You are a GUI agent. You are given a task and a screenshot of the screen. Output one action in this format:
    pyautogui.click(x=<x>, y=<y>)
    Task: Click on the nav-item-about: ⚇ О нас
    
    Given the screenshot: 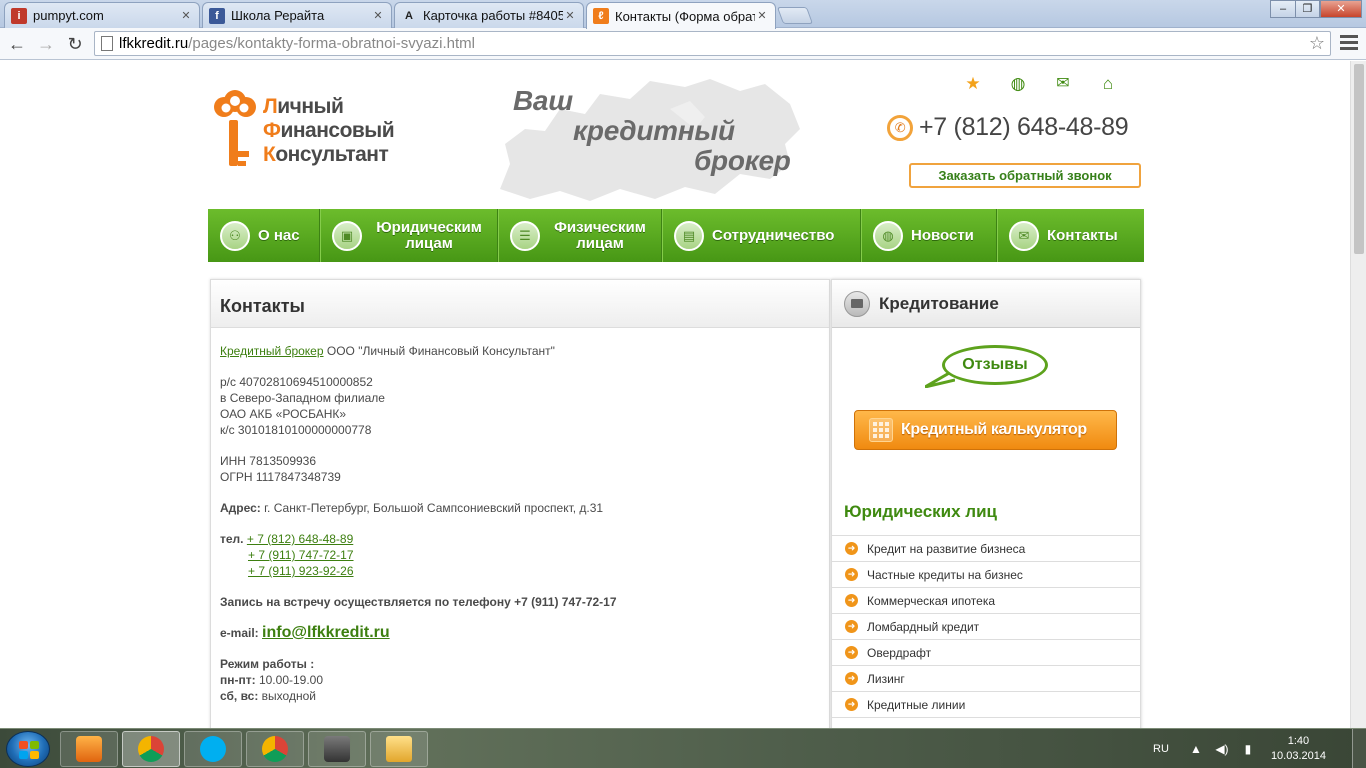 What is the action you would take?
    pyautogui.click(x=264, y=235)
    